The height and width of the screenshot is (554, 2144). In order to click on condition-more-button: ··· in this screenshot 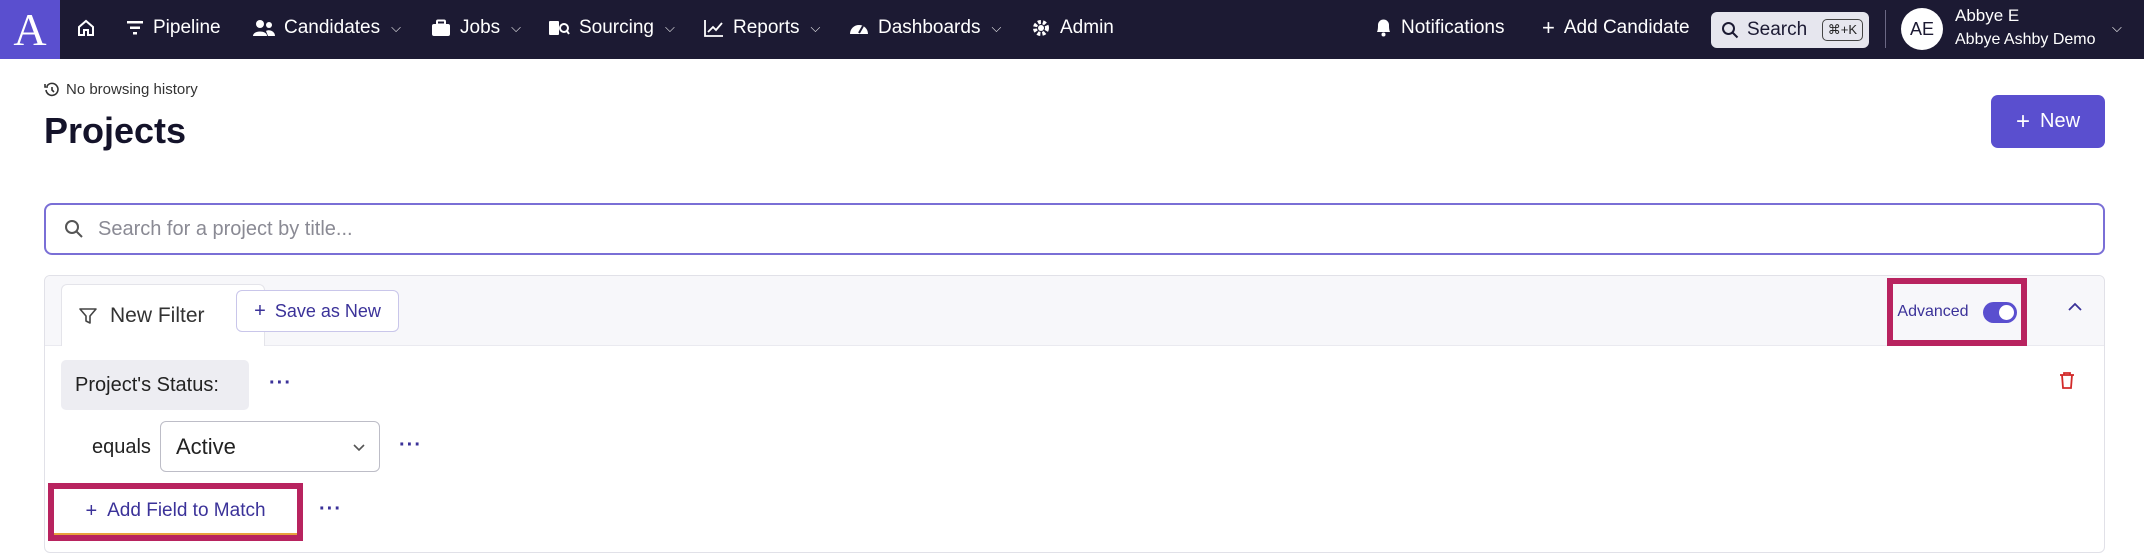, I will do `click(410, 445)`.